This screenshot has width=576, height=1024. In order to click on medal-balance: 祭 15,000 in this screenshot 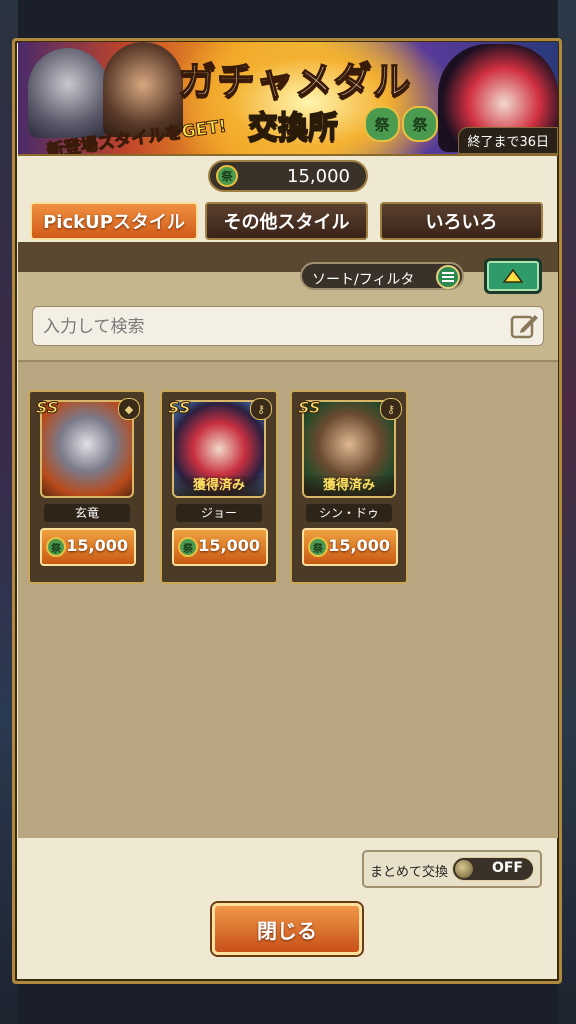, I will do `click(288, 176)`.